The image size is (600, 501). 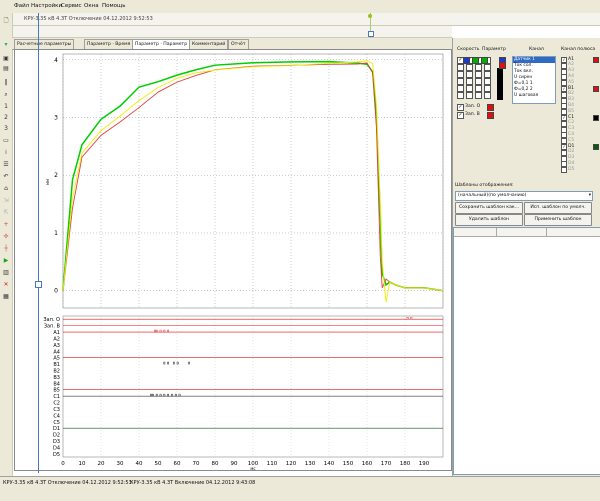 I want to click on view-1-icon: 1, so click(x=6, y=107).